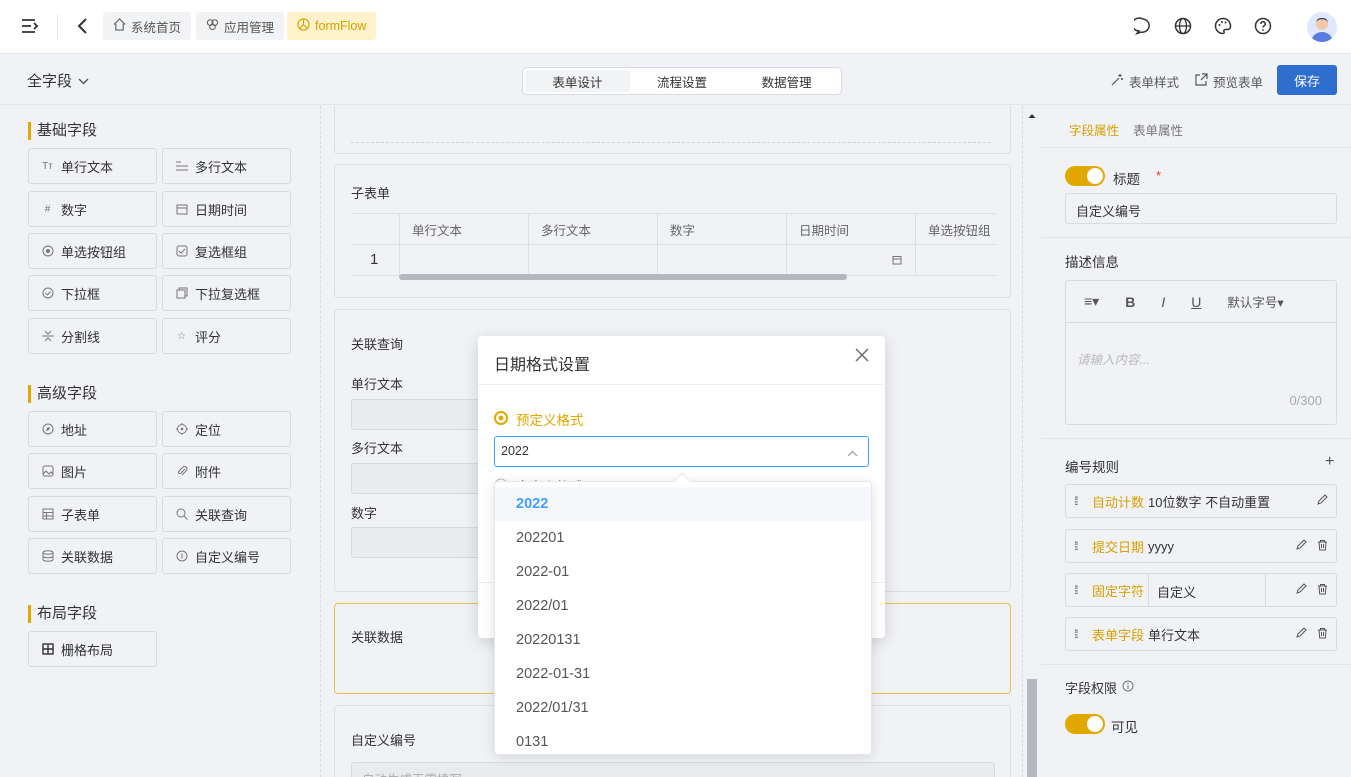 Image resolution: width=1351 pixels, height=777 pixels. What do you see at coordinates (226, 166) in the screenshot?
I see `palette-field-multi-text: 多行文本` at bounding box center [226, 166].